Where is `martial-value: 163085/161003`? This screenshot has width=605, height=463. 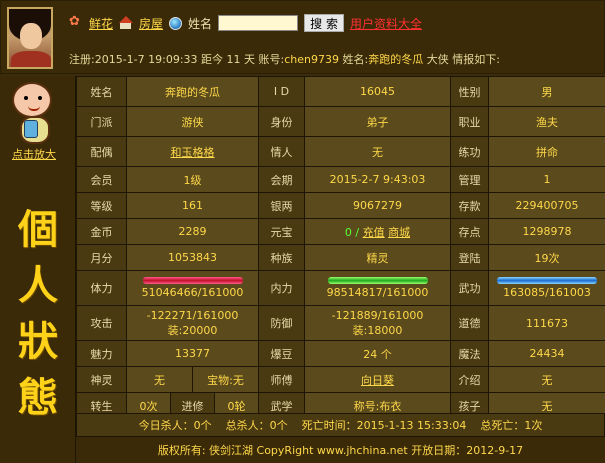
martial-value: 163085/161003 is located at coordinates (547, 292).